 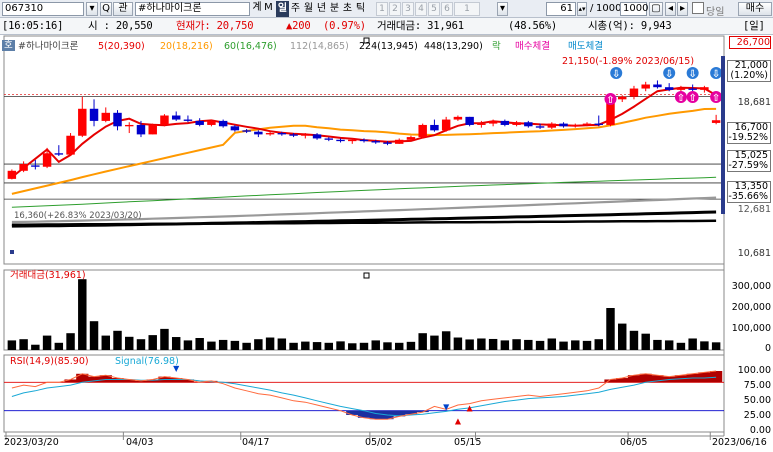 What do you see at coordinates (739, 442) in the screenshot?
I see `date-label-0616: 2023/06/16` at bounding box center [739, 442].